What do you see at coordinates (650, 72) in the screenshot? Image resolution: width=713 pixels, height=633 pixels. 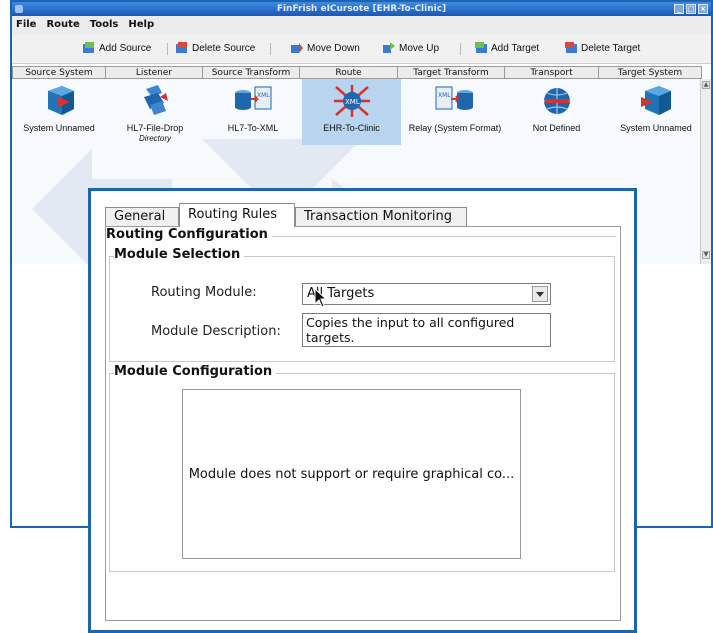 I see `column-header-target-system: Target System` at bounding box center [650, 72].